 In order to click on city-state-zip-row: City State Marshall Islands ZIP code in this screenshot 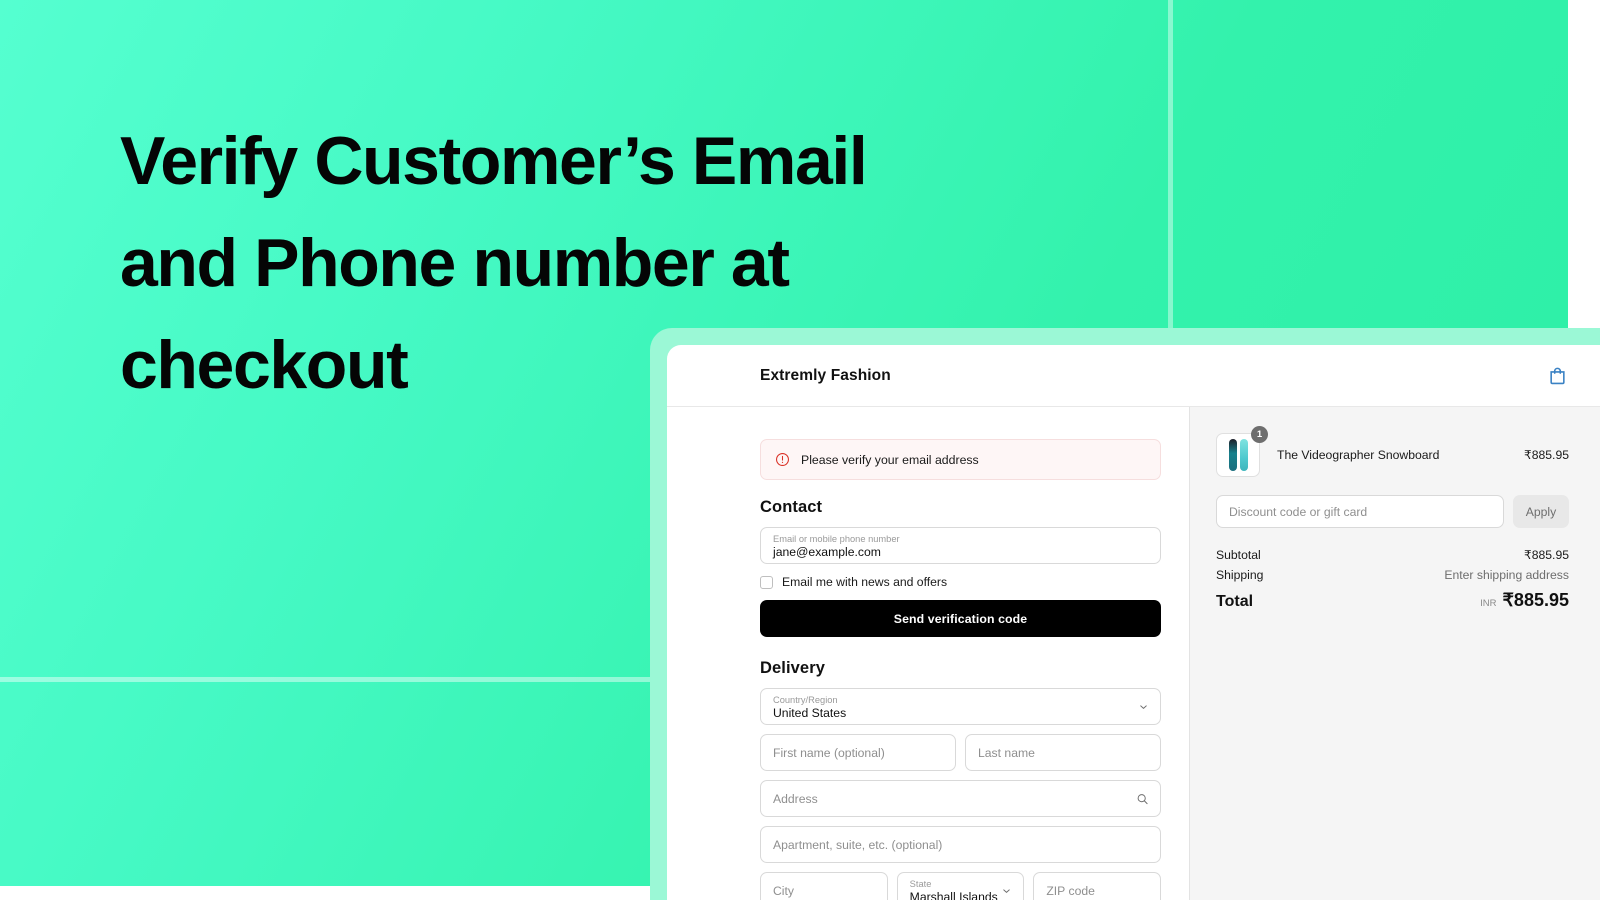, I will do `click(961, 886)`.